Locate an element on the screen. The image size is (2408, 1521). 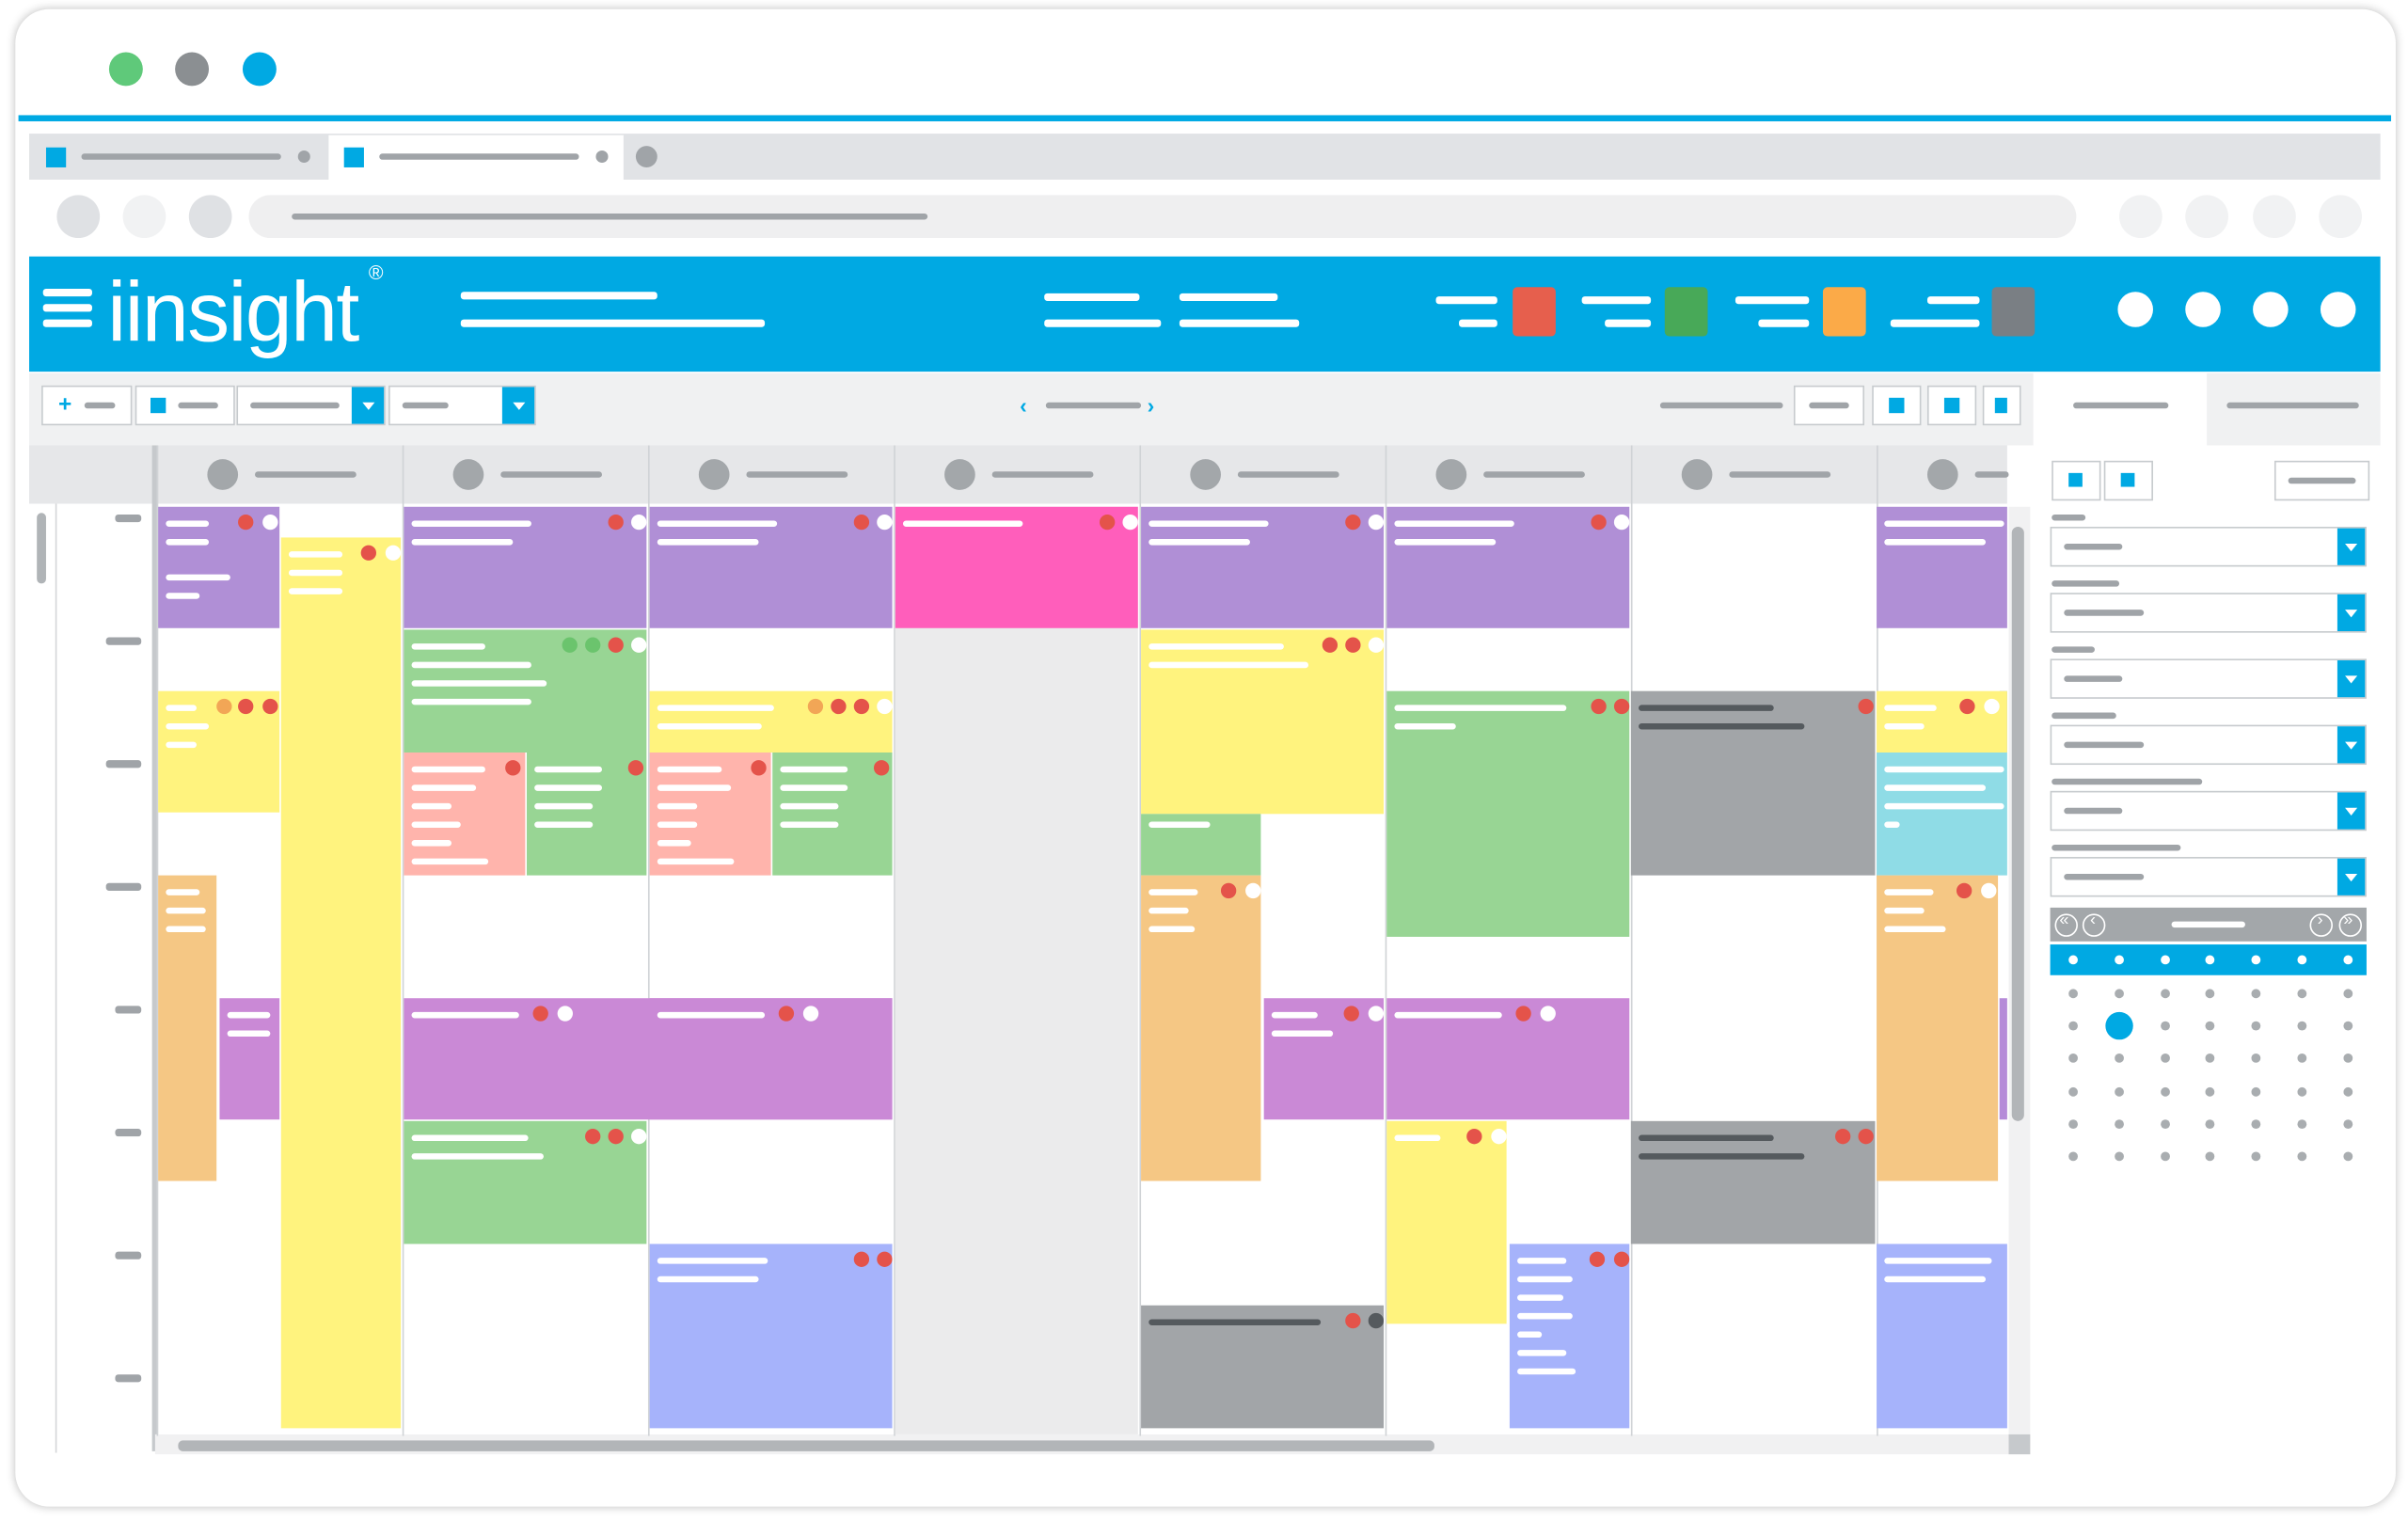
vertical-scroll-thumb-left is located at coordinates (41, 548).